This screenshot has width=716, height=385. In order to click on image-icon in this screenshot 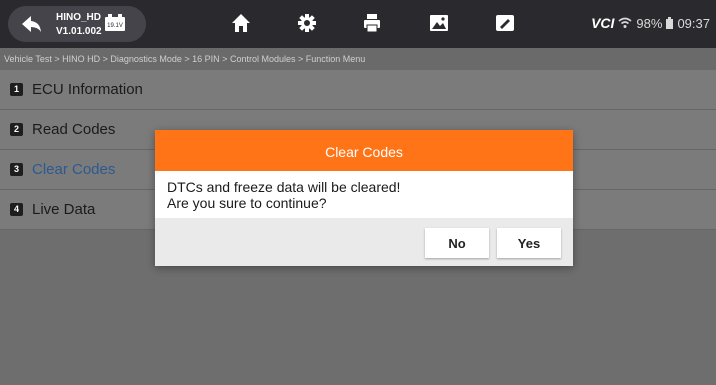, I will do `click(439, 23)`.